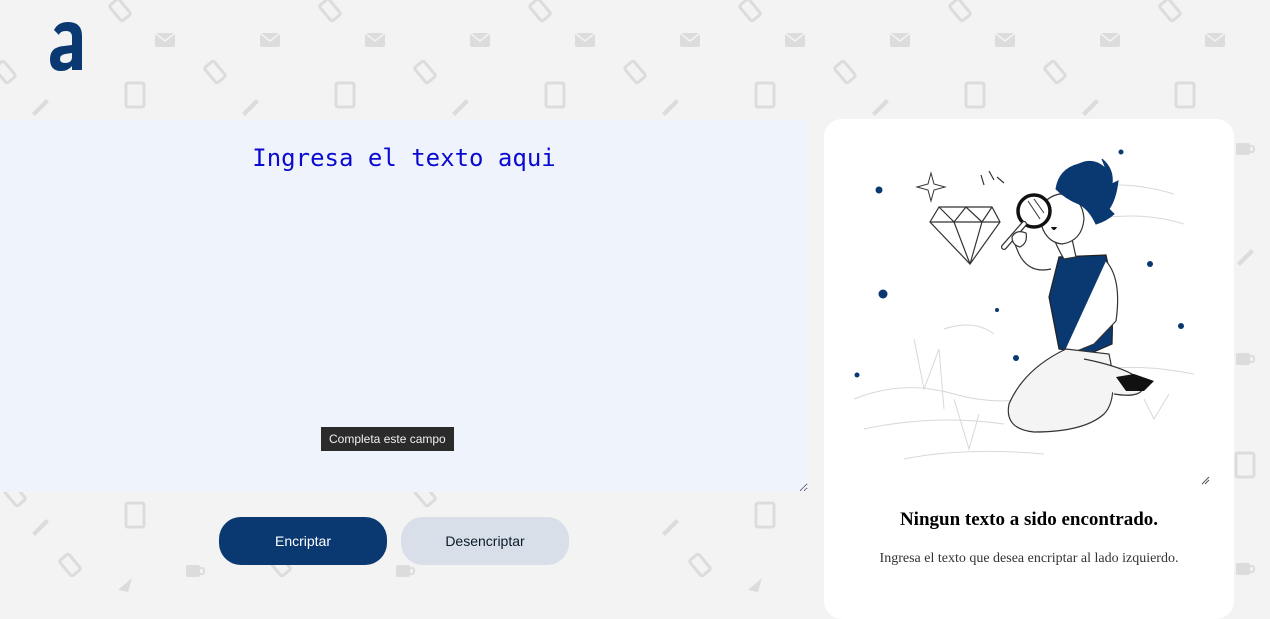  I want to click on alura-logo-icon, so click(66, 46).